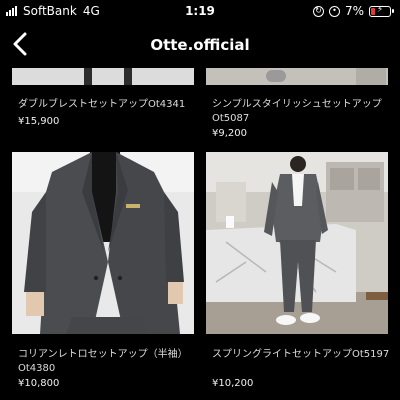  Describe the element at coordinates (334, 11) in the screenshot. I see `alarm-icon: •` at that location.